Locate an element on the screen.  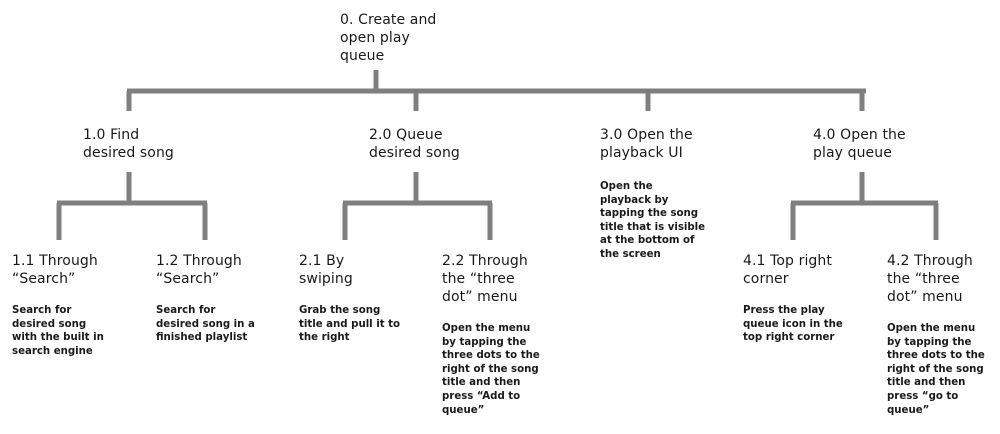
step-1-1-title: 1.1 Through “Search” is located at coordinates (55, 270).